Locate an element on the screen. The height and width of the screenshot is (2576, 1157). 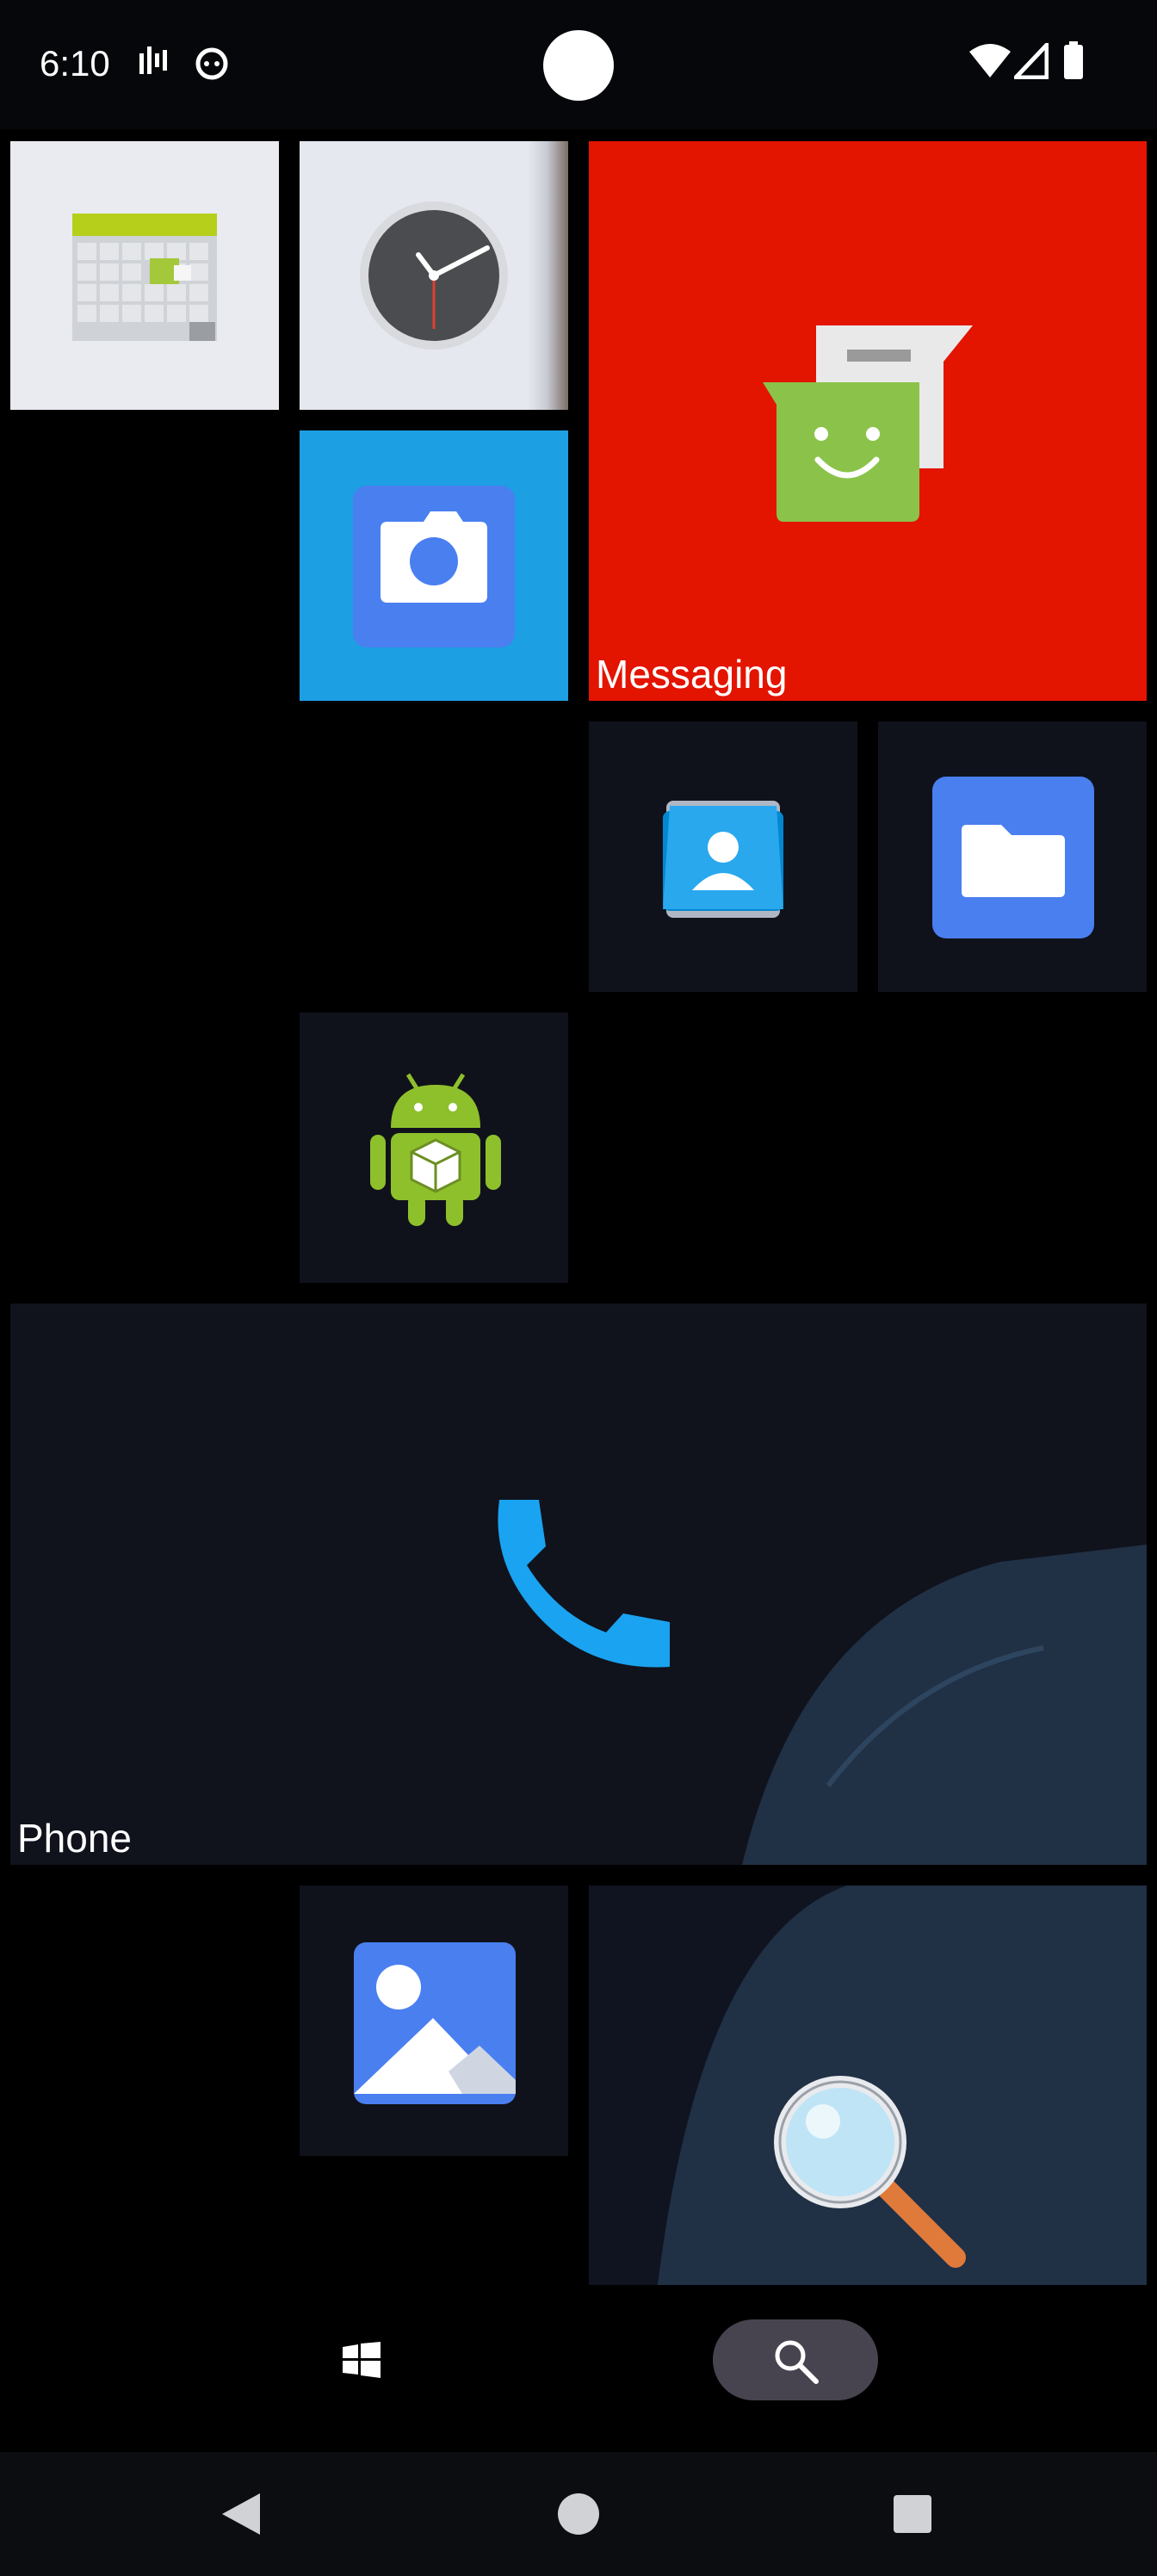
recents-icon is located at coordinates (913, 2516).